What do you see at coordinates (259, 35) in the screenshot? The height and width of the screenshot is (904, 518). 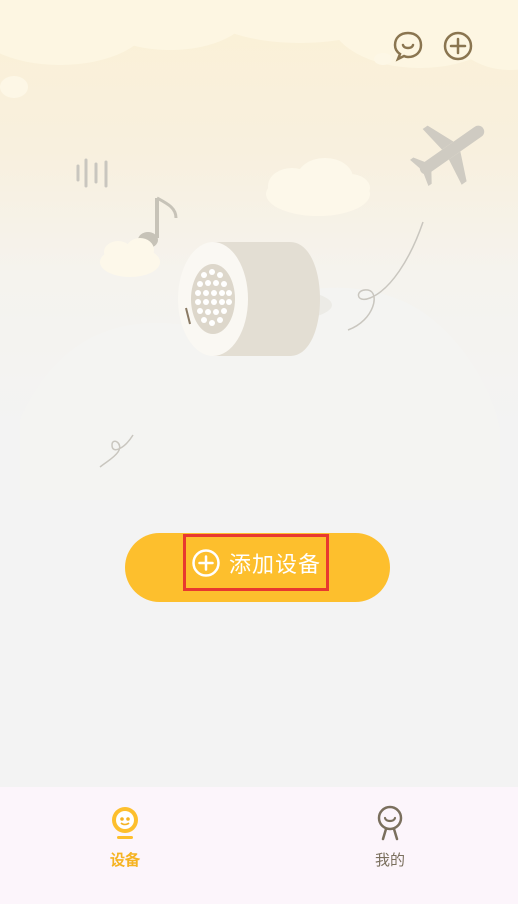 I see `top-clouds` at bounding box center [259, 35].